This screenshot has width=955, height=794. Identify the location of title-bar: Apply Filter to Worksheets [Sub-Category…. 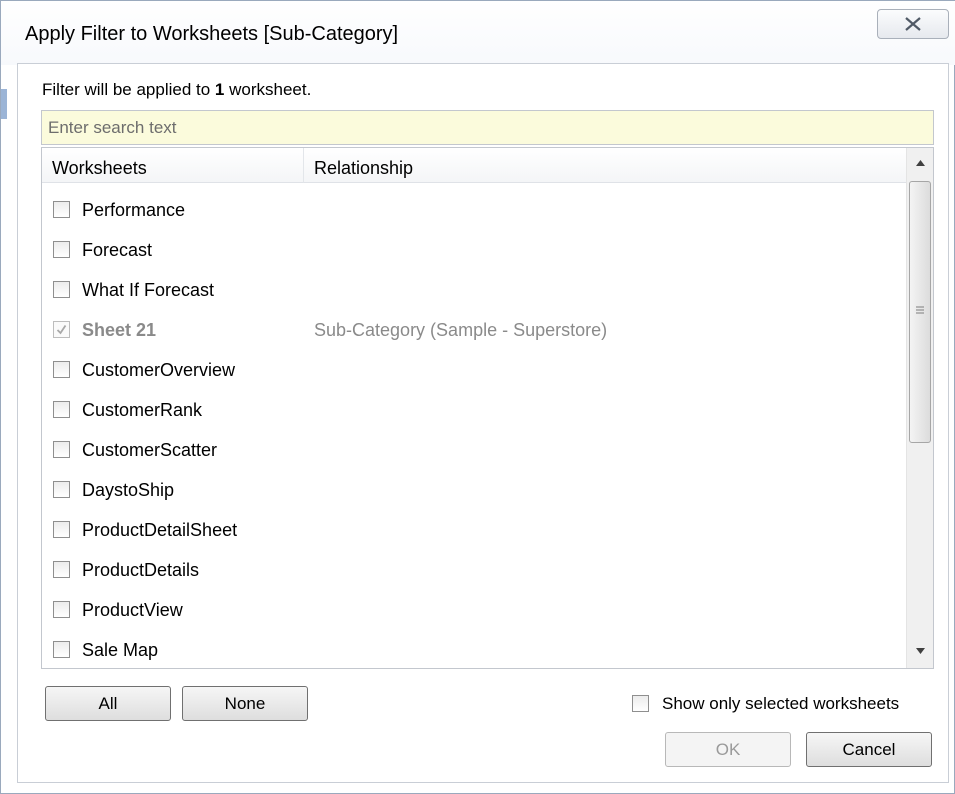
(478, 33).